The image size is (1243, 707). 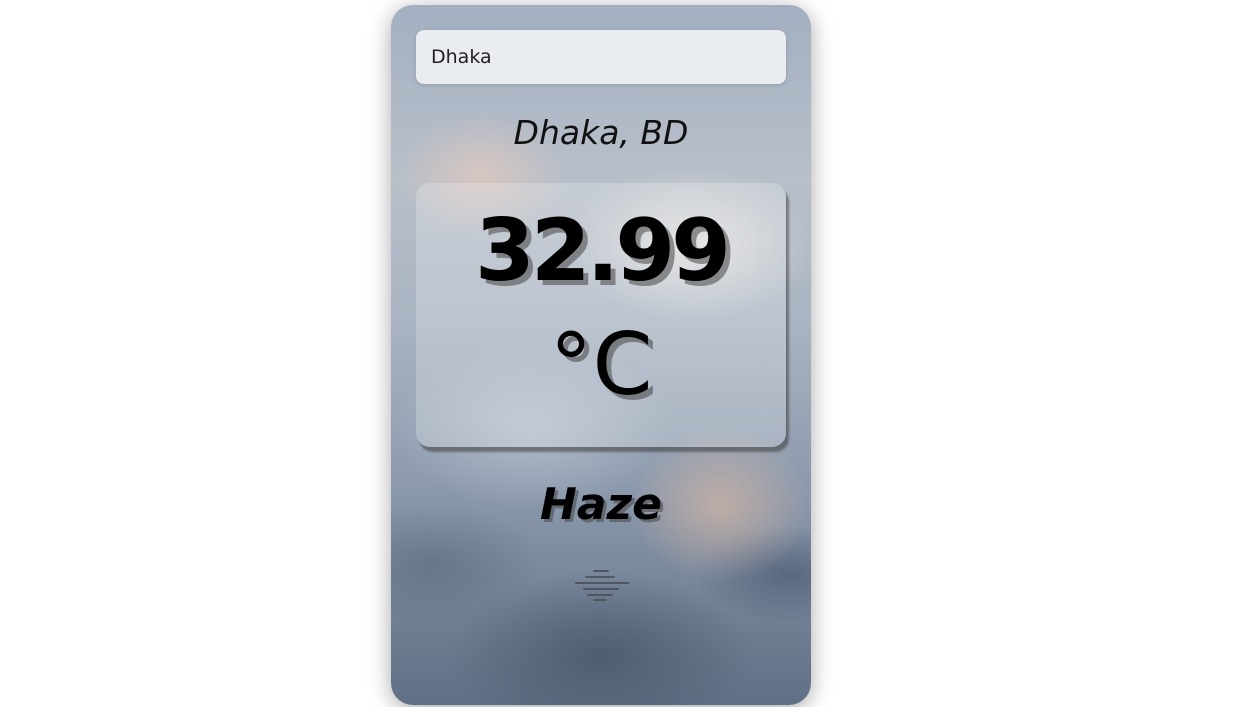 What do you see at coordinates (601, 504) in the screenshot?
I see `weather-condition: Haze` at bounding box center [601, 504].